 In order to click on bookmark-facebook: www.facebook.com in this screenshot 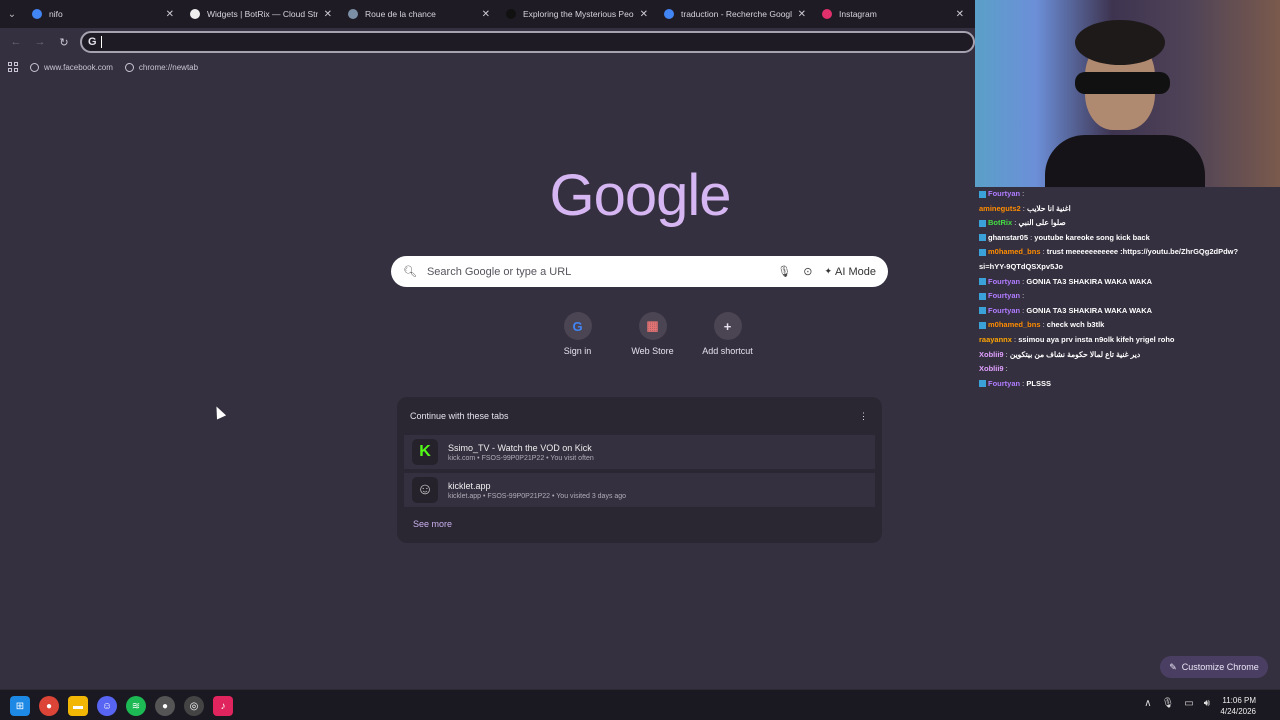, I will do `click(71, 67)`.